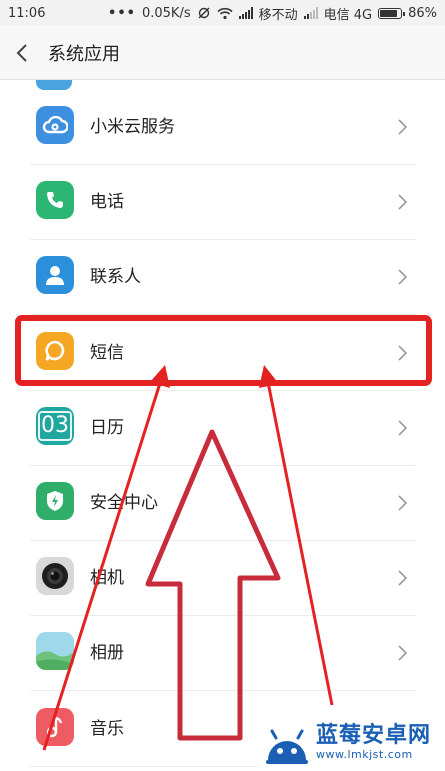  What do you see at coordinates (55, 501) in the screenshot?
I see `shield-icon` at bounding box center [55, 501].